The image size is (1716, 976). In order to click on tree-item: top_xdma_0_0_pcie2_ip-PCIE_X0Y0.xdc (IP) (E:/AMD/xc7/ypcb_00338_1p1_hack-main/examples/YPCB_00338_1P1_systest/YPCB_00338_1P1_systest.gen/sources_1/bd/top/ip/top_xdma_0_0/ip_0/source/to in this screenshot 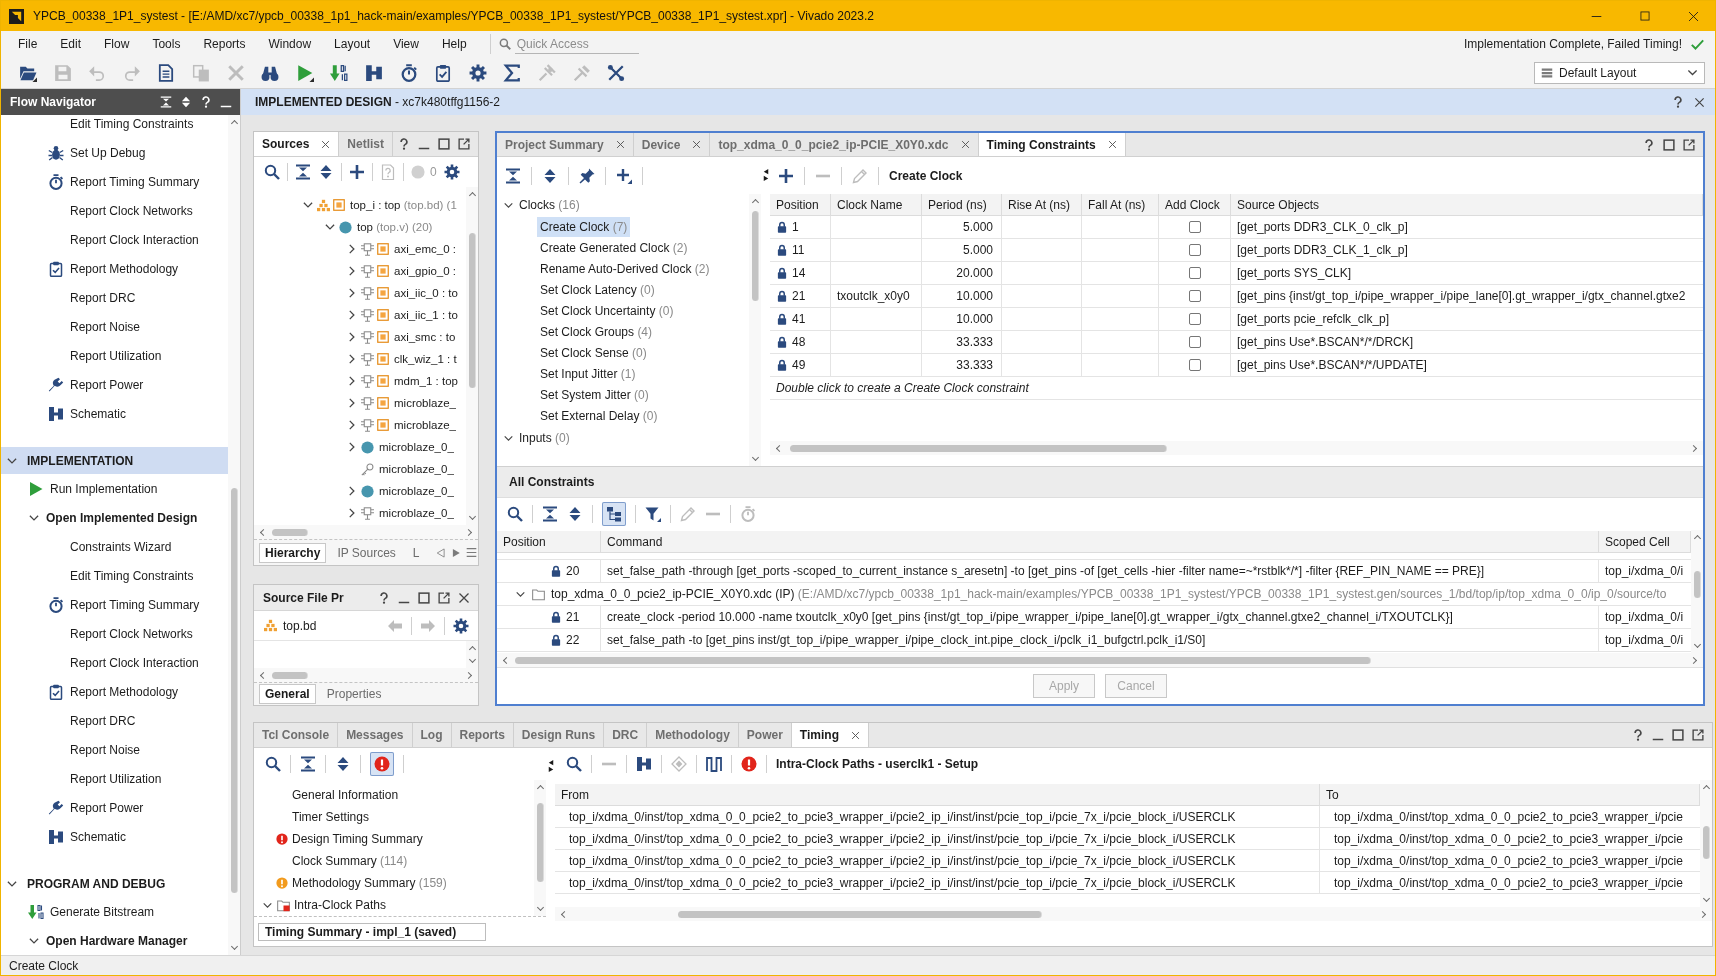, I will do `click(1082, 594)`.